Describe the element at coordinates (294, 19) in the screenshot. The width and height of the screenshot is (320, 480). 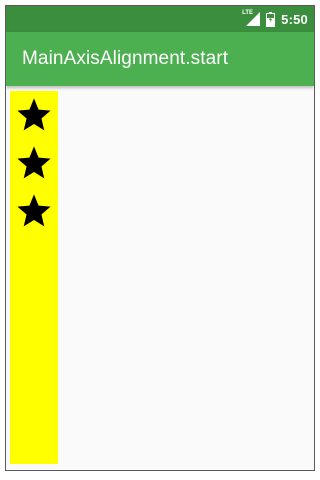
I see `clock: 5:50` at that location.